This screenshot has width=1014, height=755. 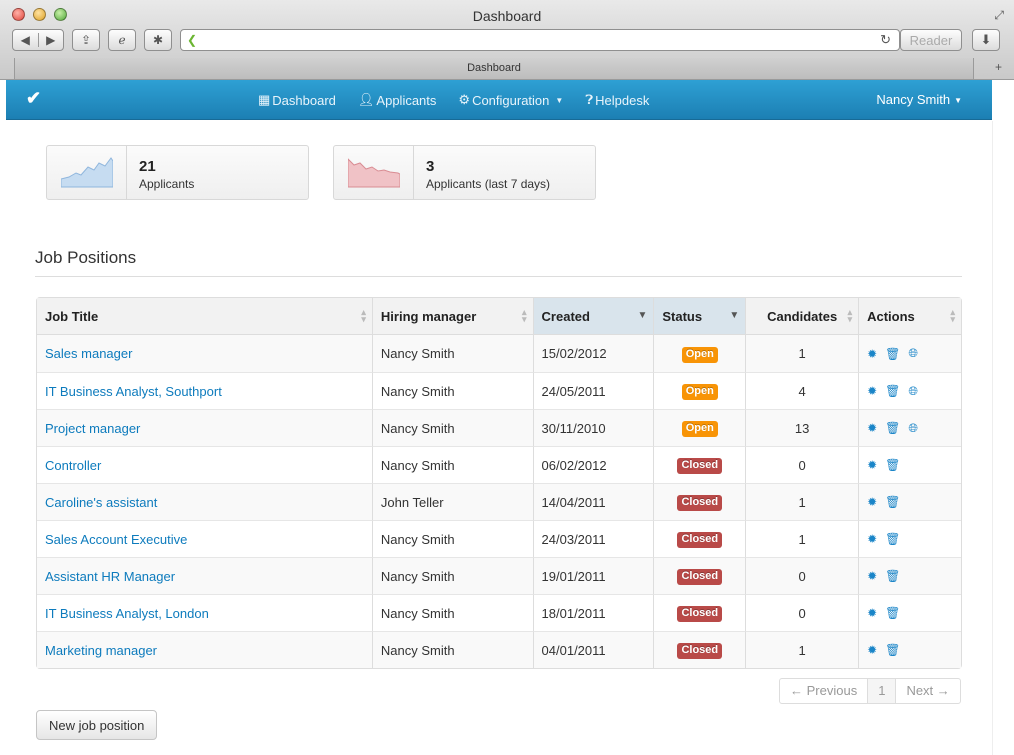 What do you see at coordinates (998, 67) in the screenshot?
I see `new-tab-icon: +` at bounding box center [998, 67].